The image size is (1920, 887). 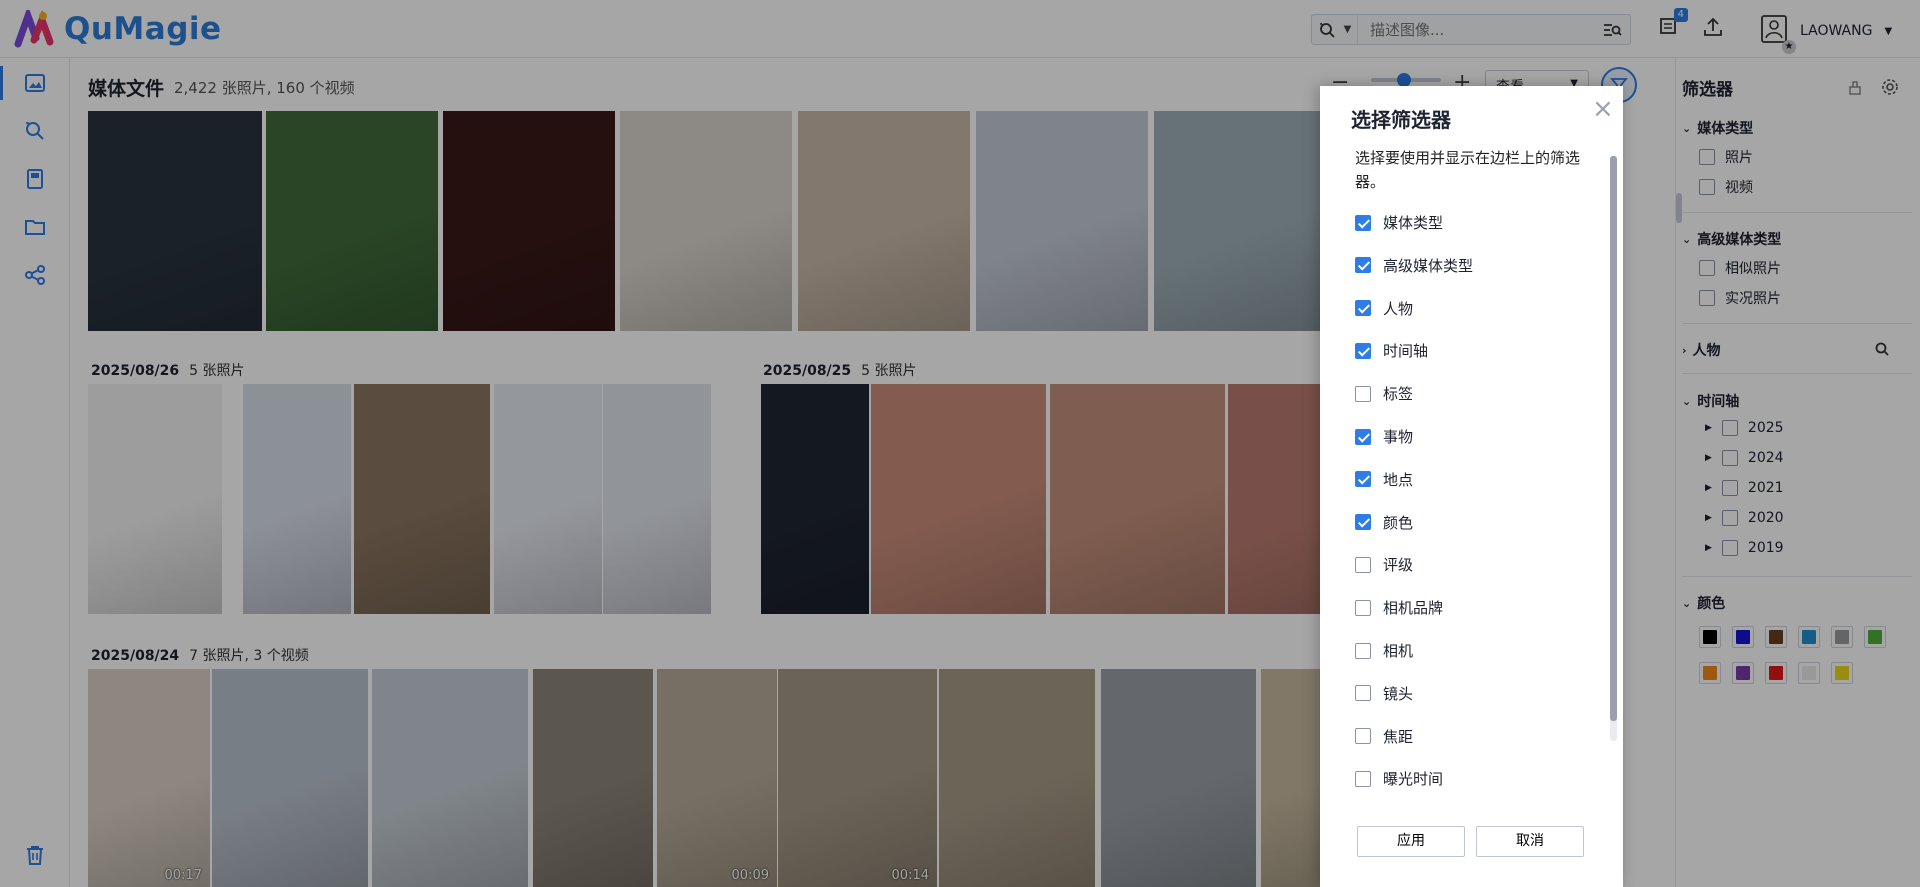 I want to click on filter-choice-label: 相机品牌, so click(x=1413, y=608).